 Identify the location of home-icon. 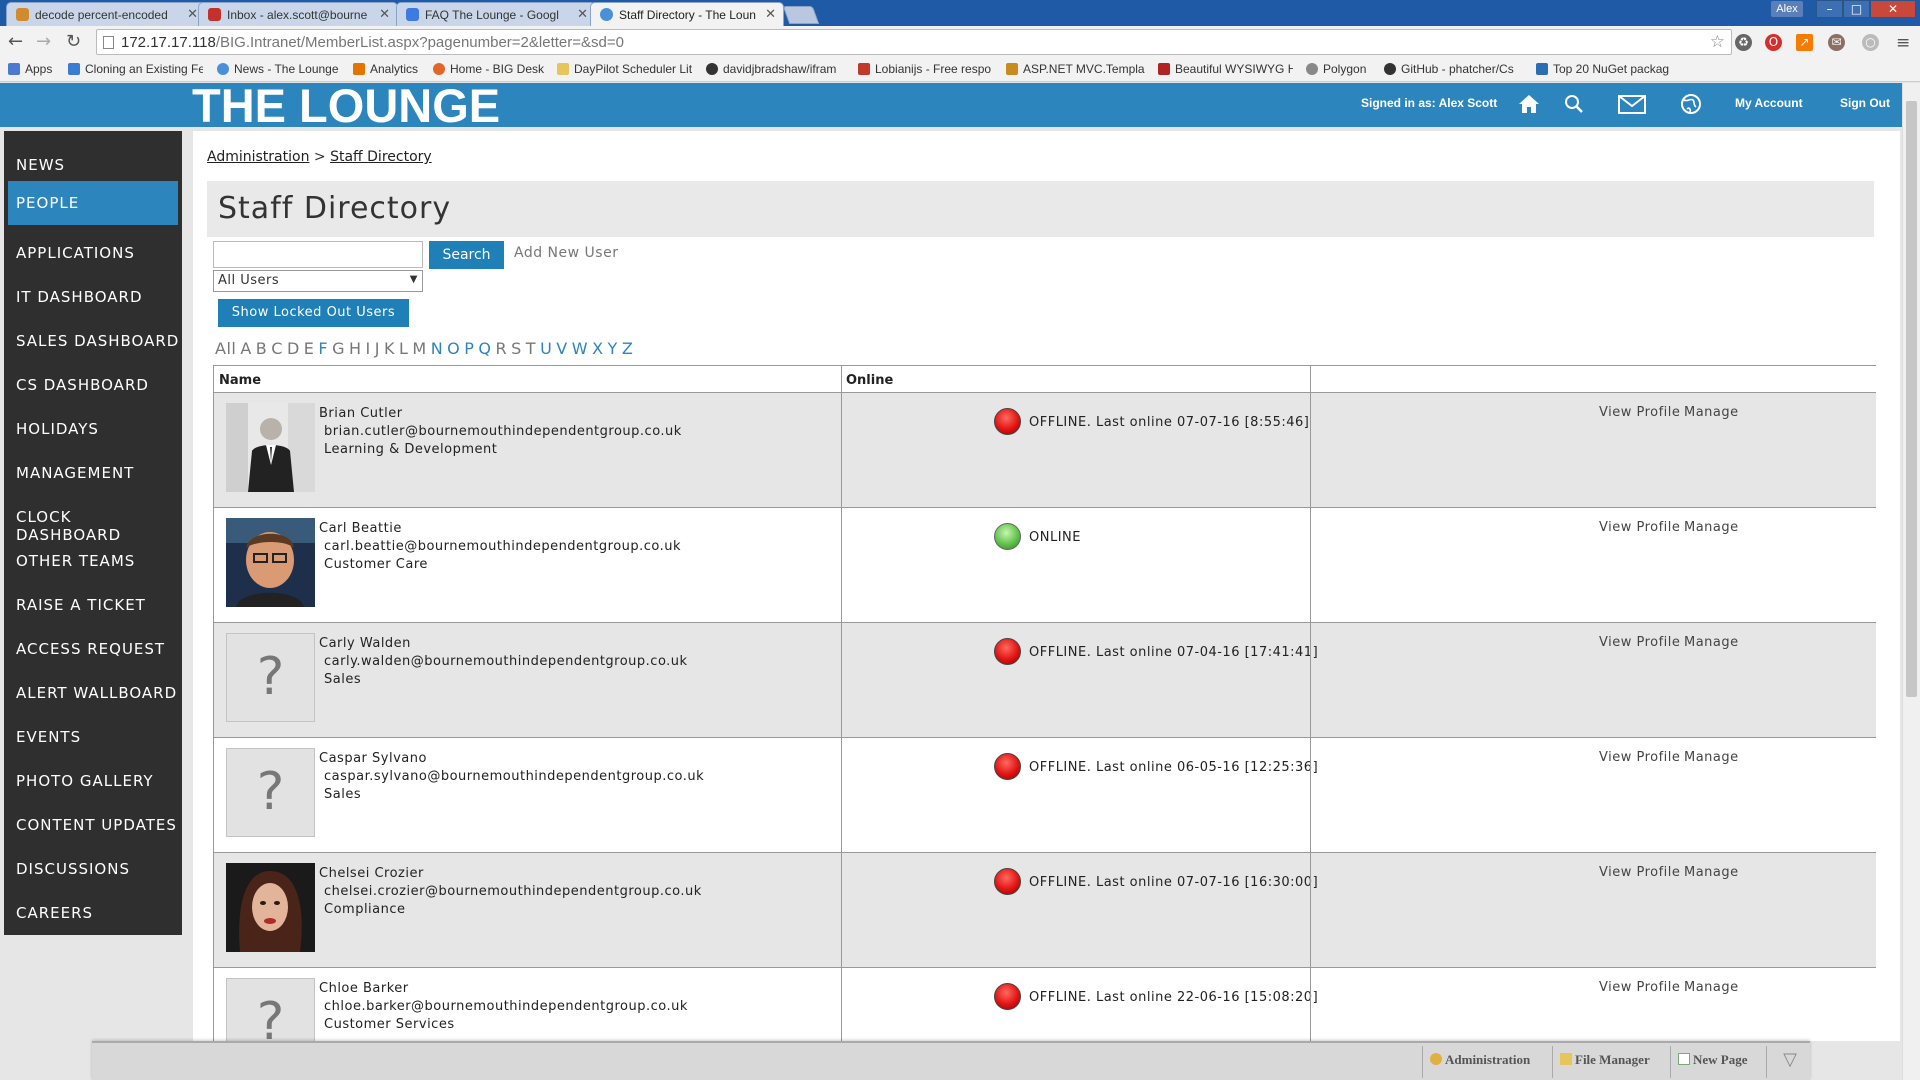
(1529, 104).